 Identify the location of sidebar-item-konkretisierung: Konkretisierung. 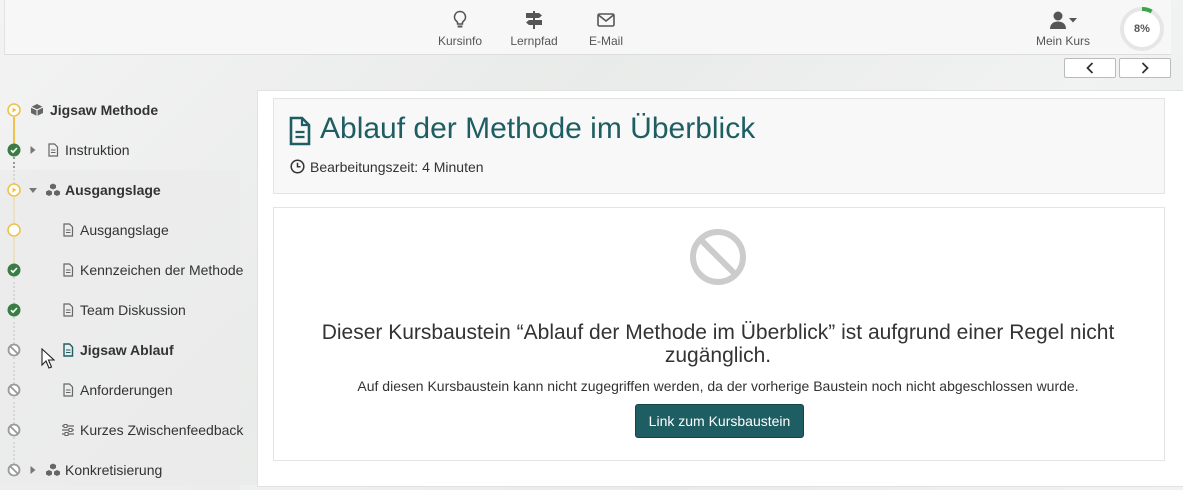
(120, 470).